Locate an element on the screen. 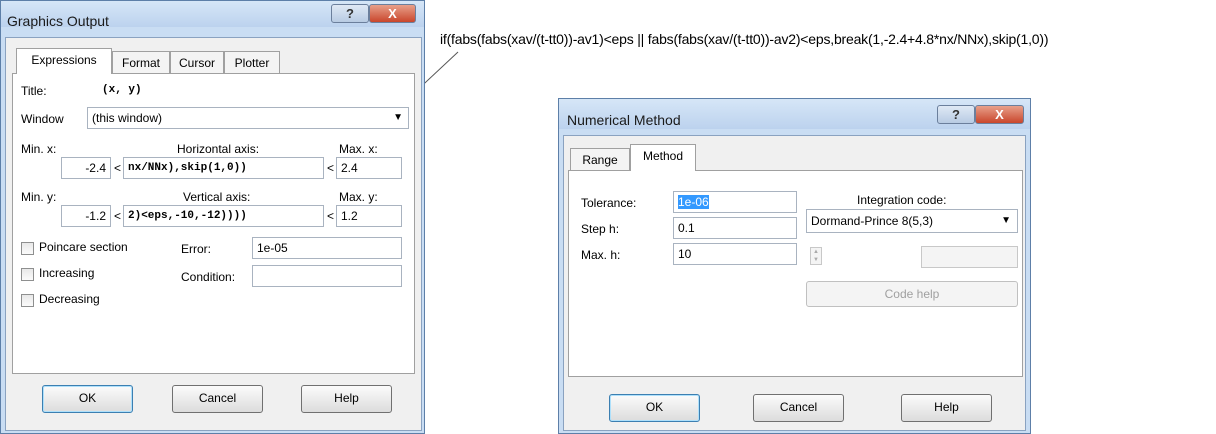  increasing-label: Increasing is located at coordinates (67, 273).